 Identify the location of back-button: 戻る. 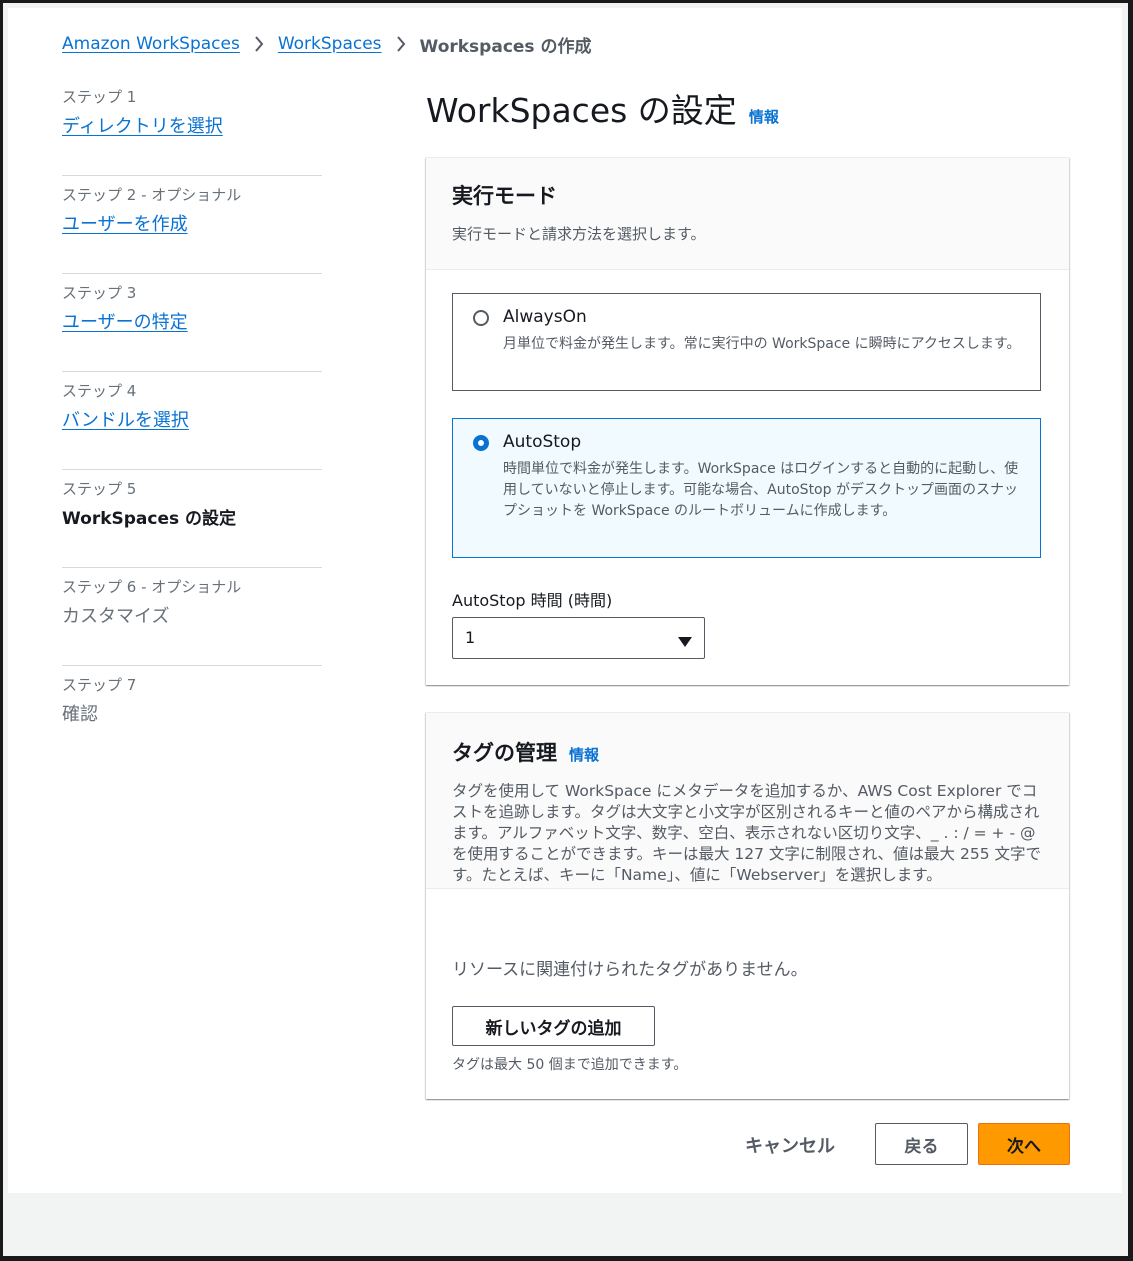
(921, 1144).